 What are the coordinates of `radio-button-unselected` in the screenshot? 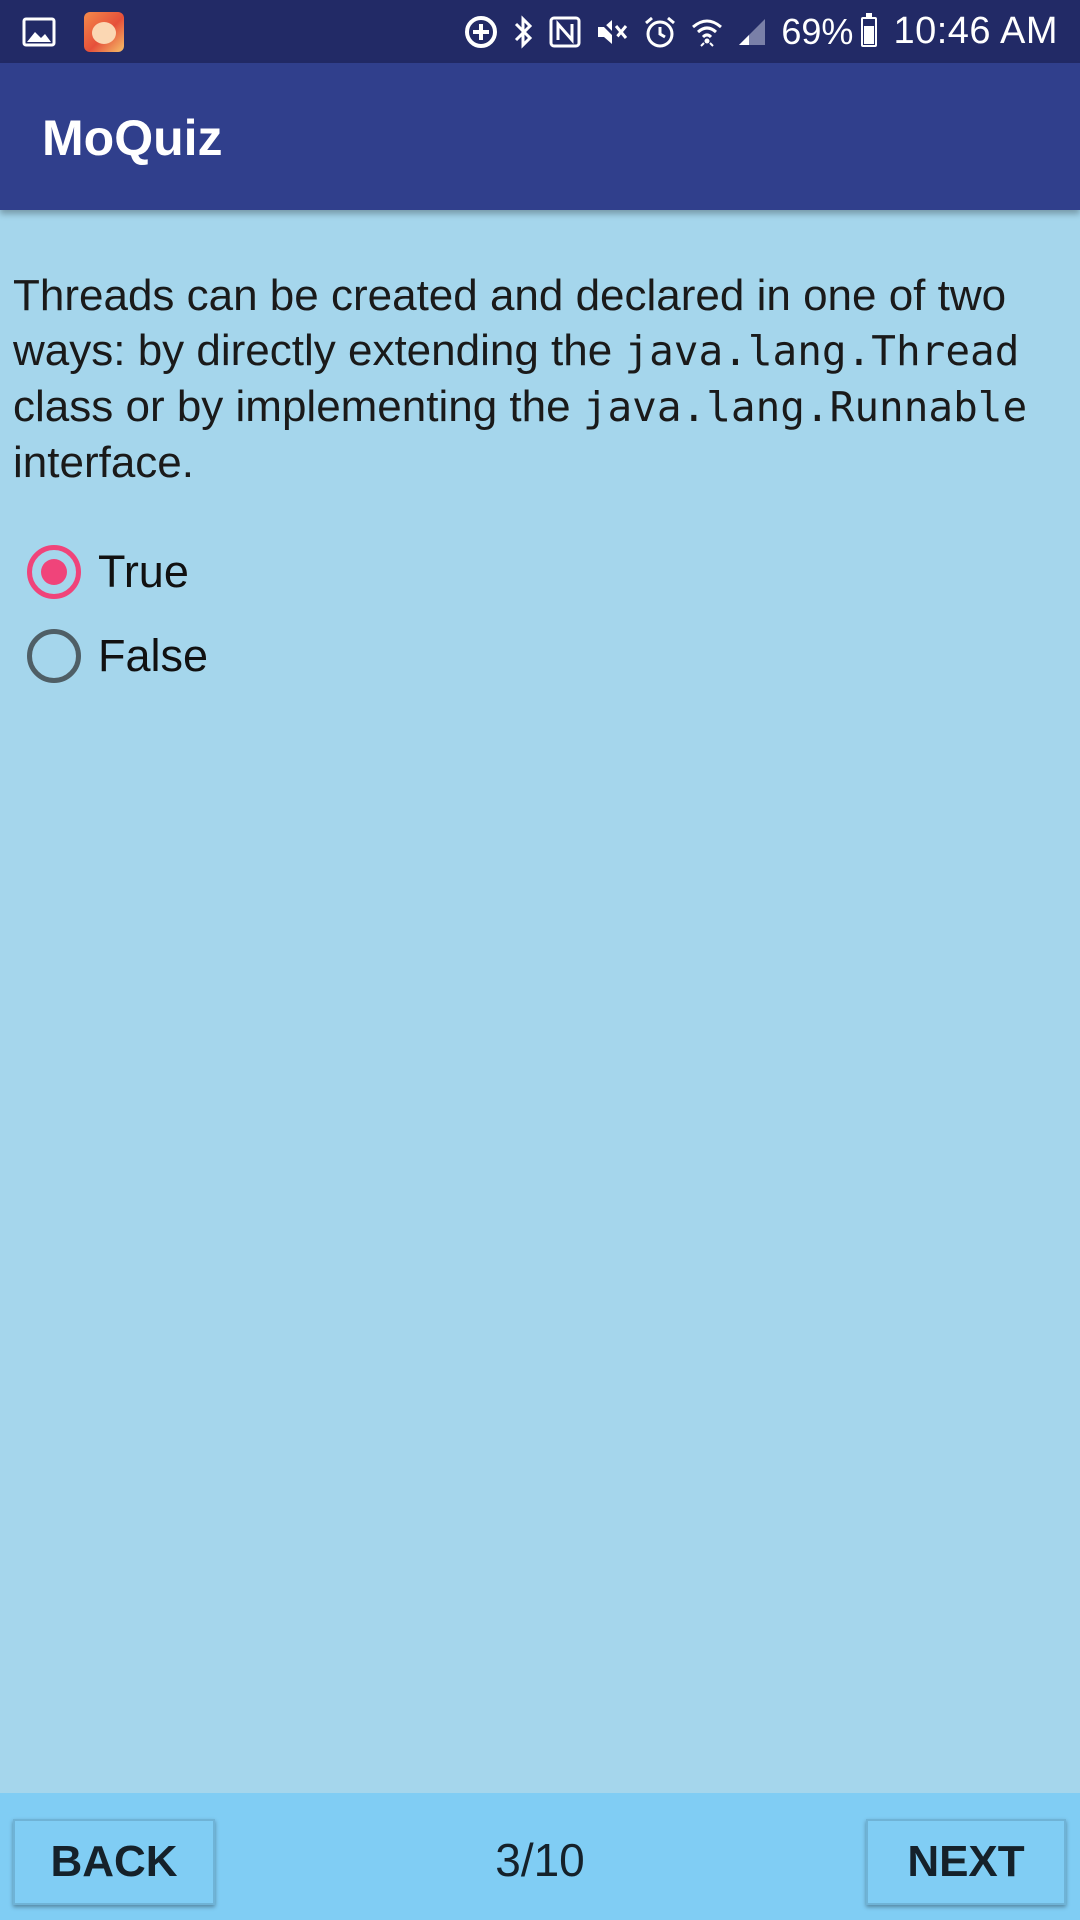 It's located at (54, 656).